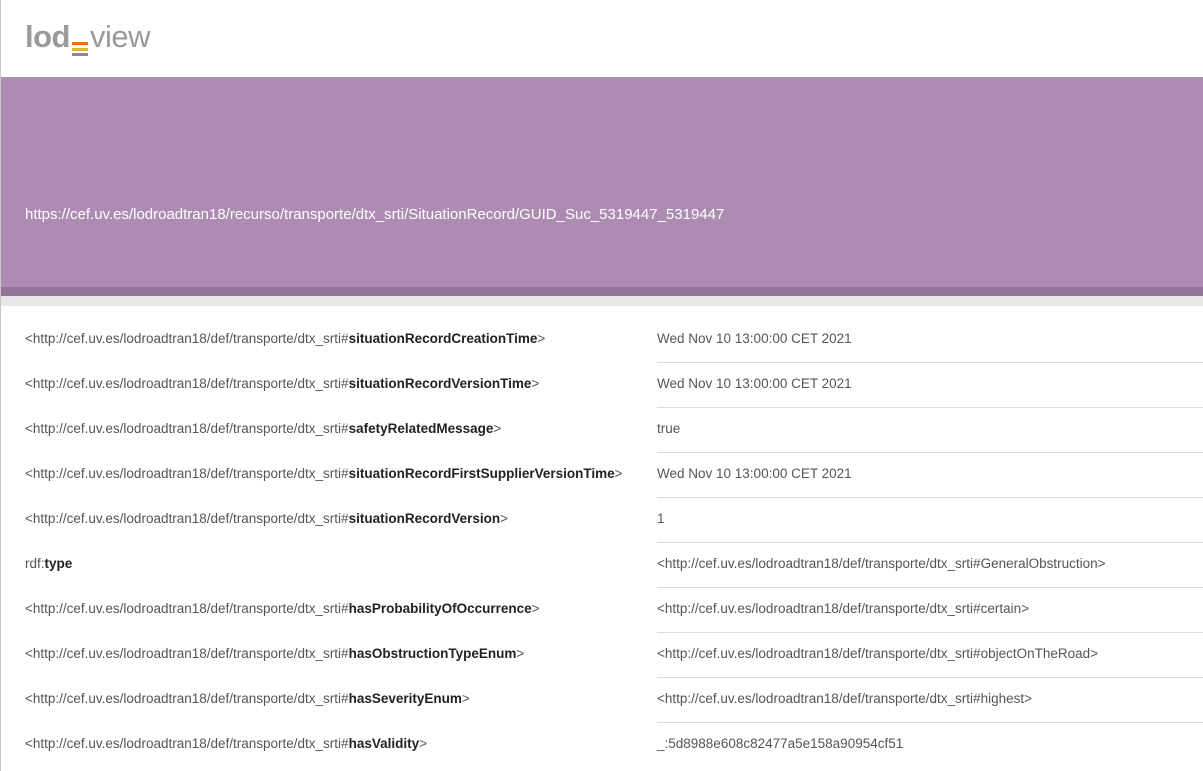  I want to click on predicate-local-name: hasSeverityEnum, so click(405, 698).